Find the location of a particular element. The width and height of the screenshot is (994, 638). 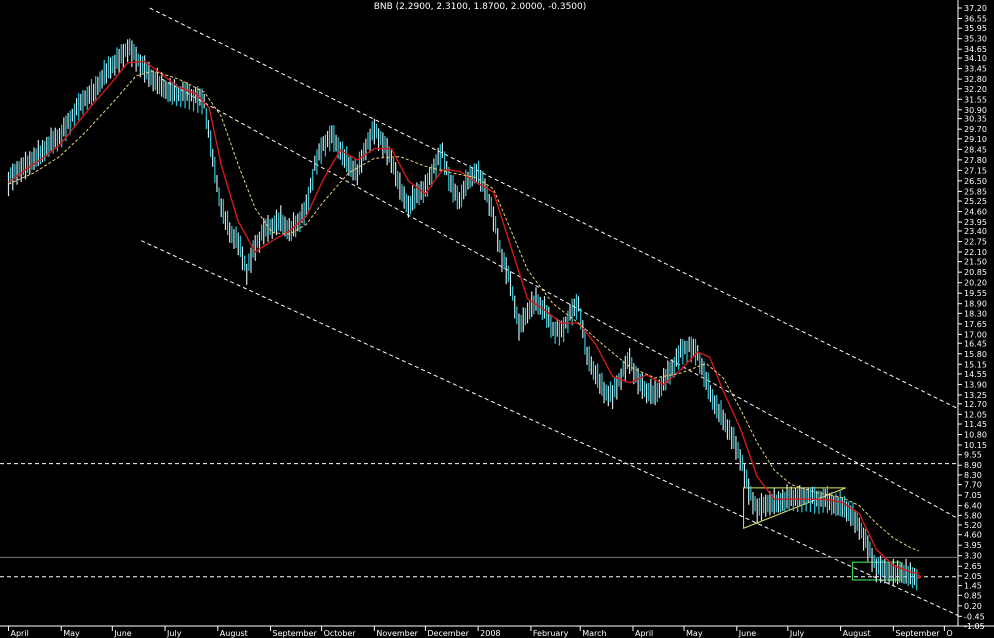

y-tick-label: 34.65 is located at coordinates (975, 49).